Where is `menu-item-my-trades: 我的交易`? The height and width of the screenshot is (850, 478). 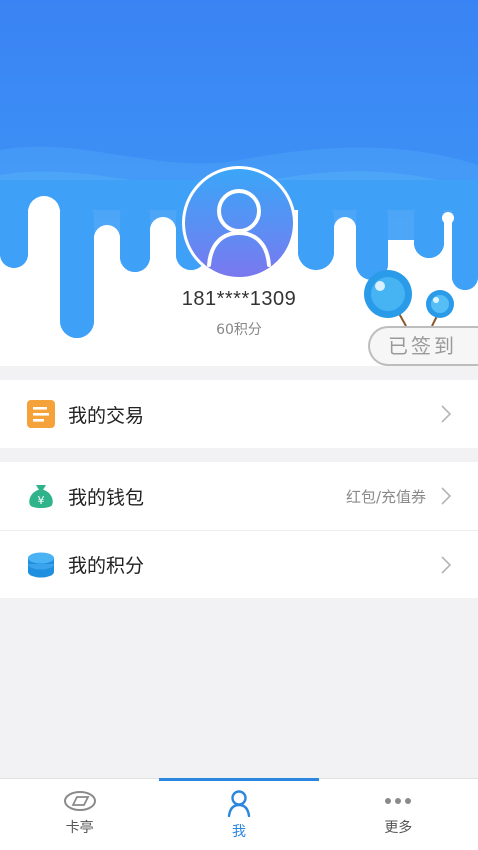
menu-item-my-trades: 我的交易 is located at coordinates (239, 414).